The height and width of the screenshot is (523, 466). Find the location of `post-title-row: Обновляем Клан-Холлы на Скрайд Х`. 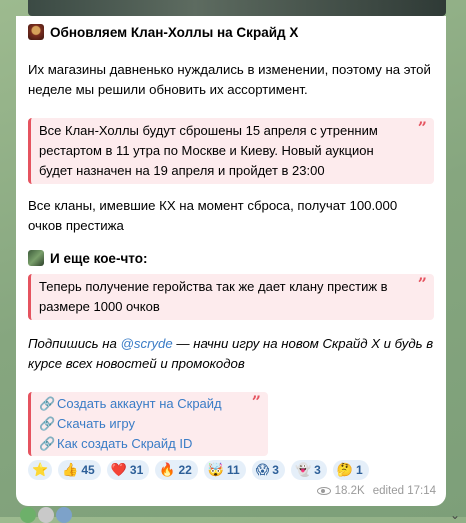

post-title-row: Обновляем Клан-Холлы на Скрайд Х is located at coordinates (163, 32).